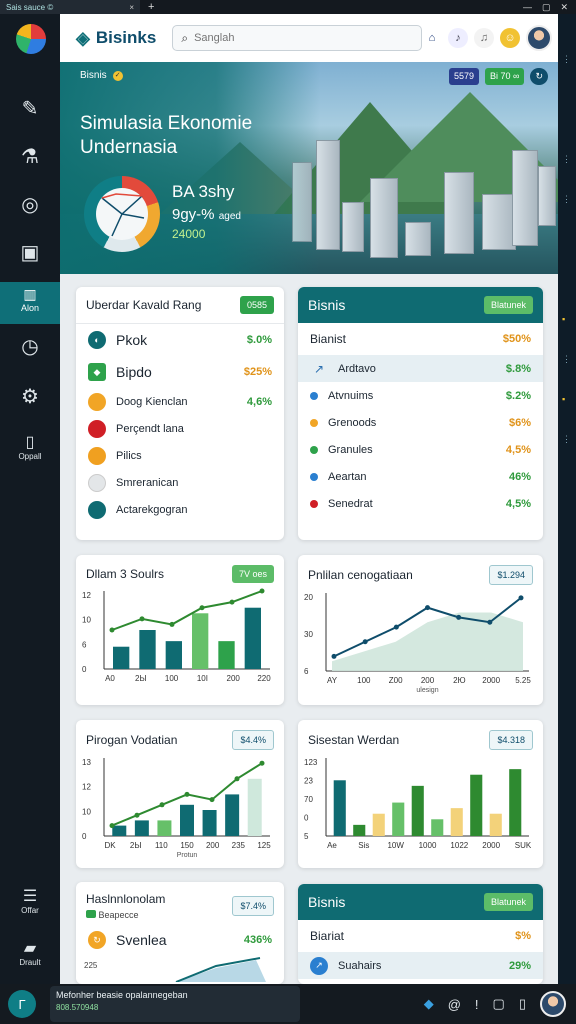 This screenshot has height=1024, width=576. Describe the element at coordinates (511, 575) in the screenshot. I see `chart-badge: $1.294` at that location.